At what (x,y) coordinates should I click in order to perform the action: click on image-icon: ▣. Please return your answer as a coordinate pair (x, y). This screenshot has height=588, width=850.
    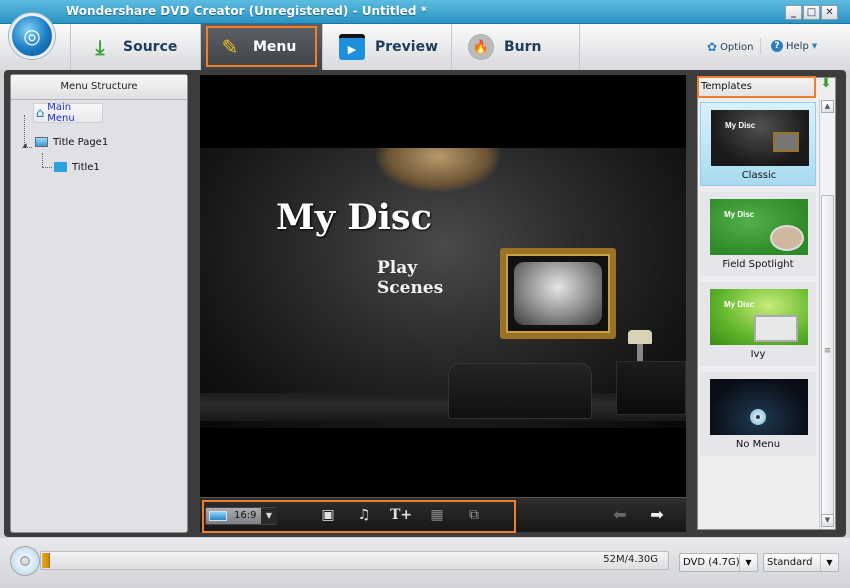
    Looking at the image, I should click on (328, 515).